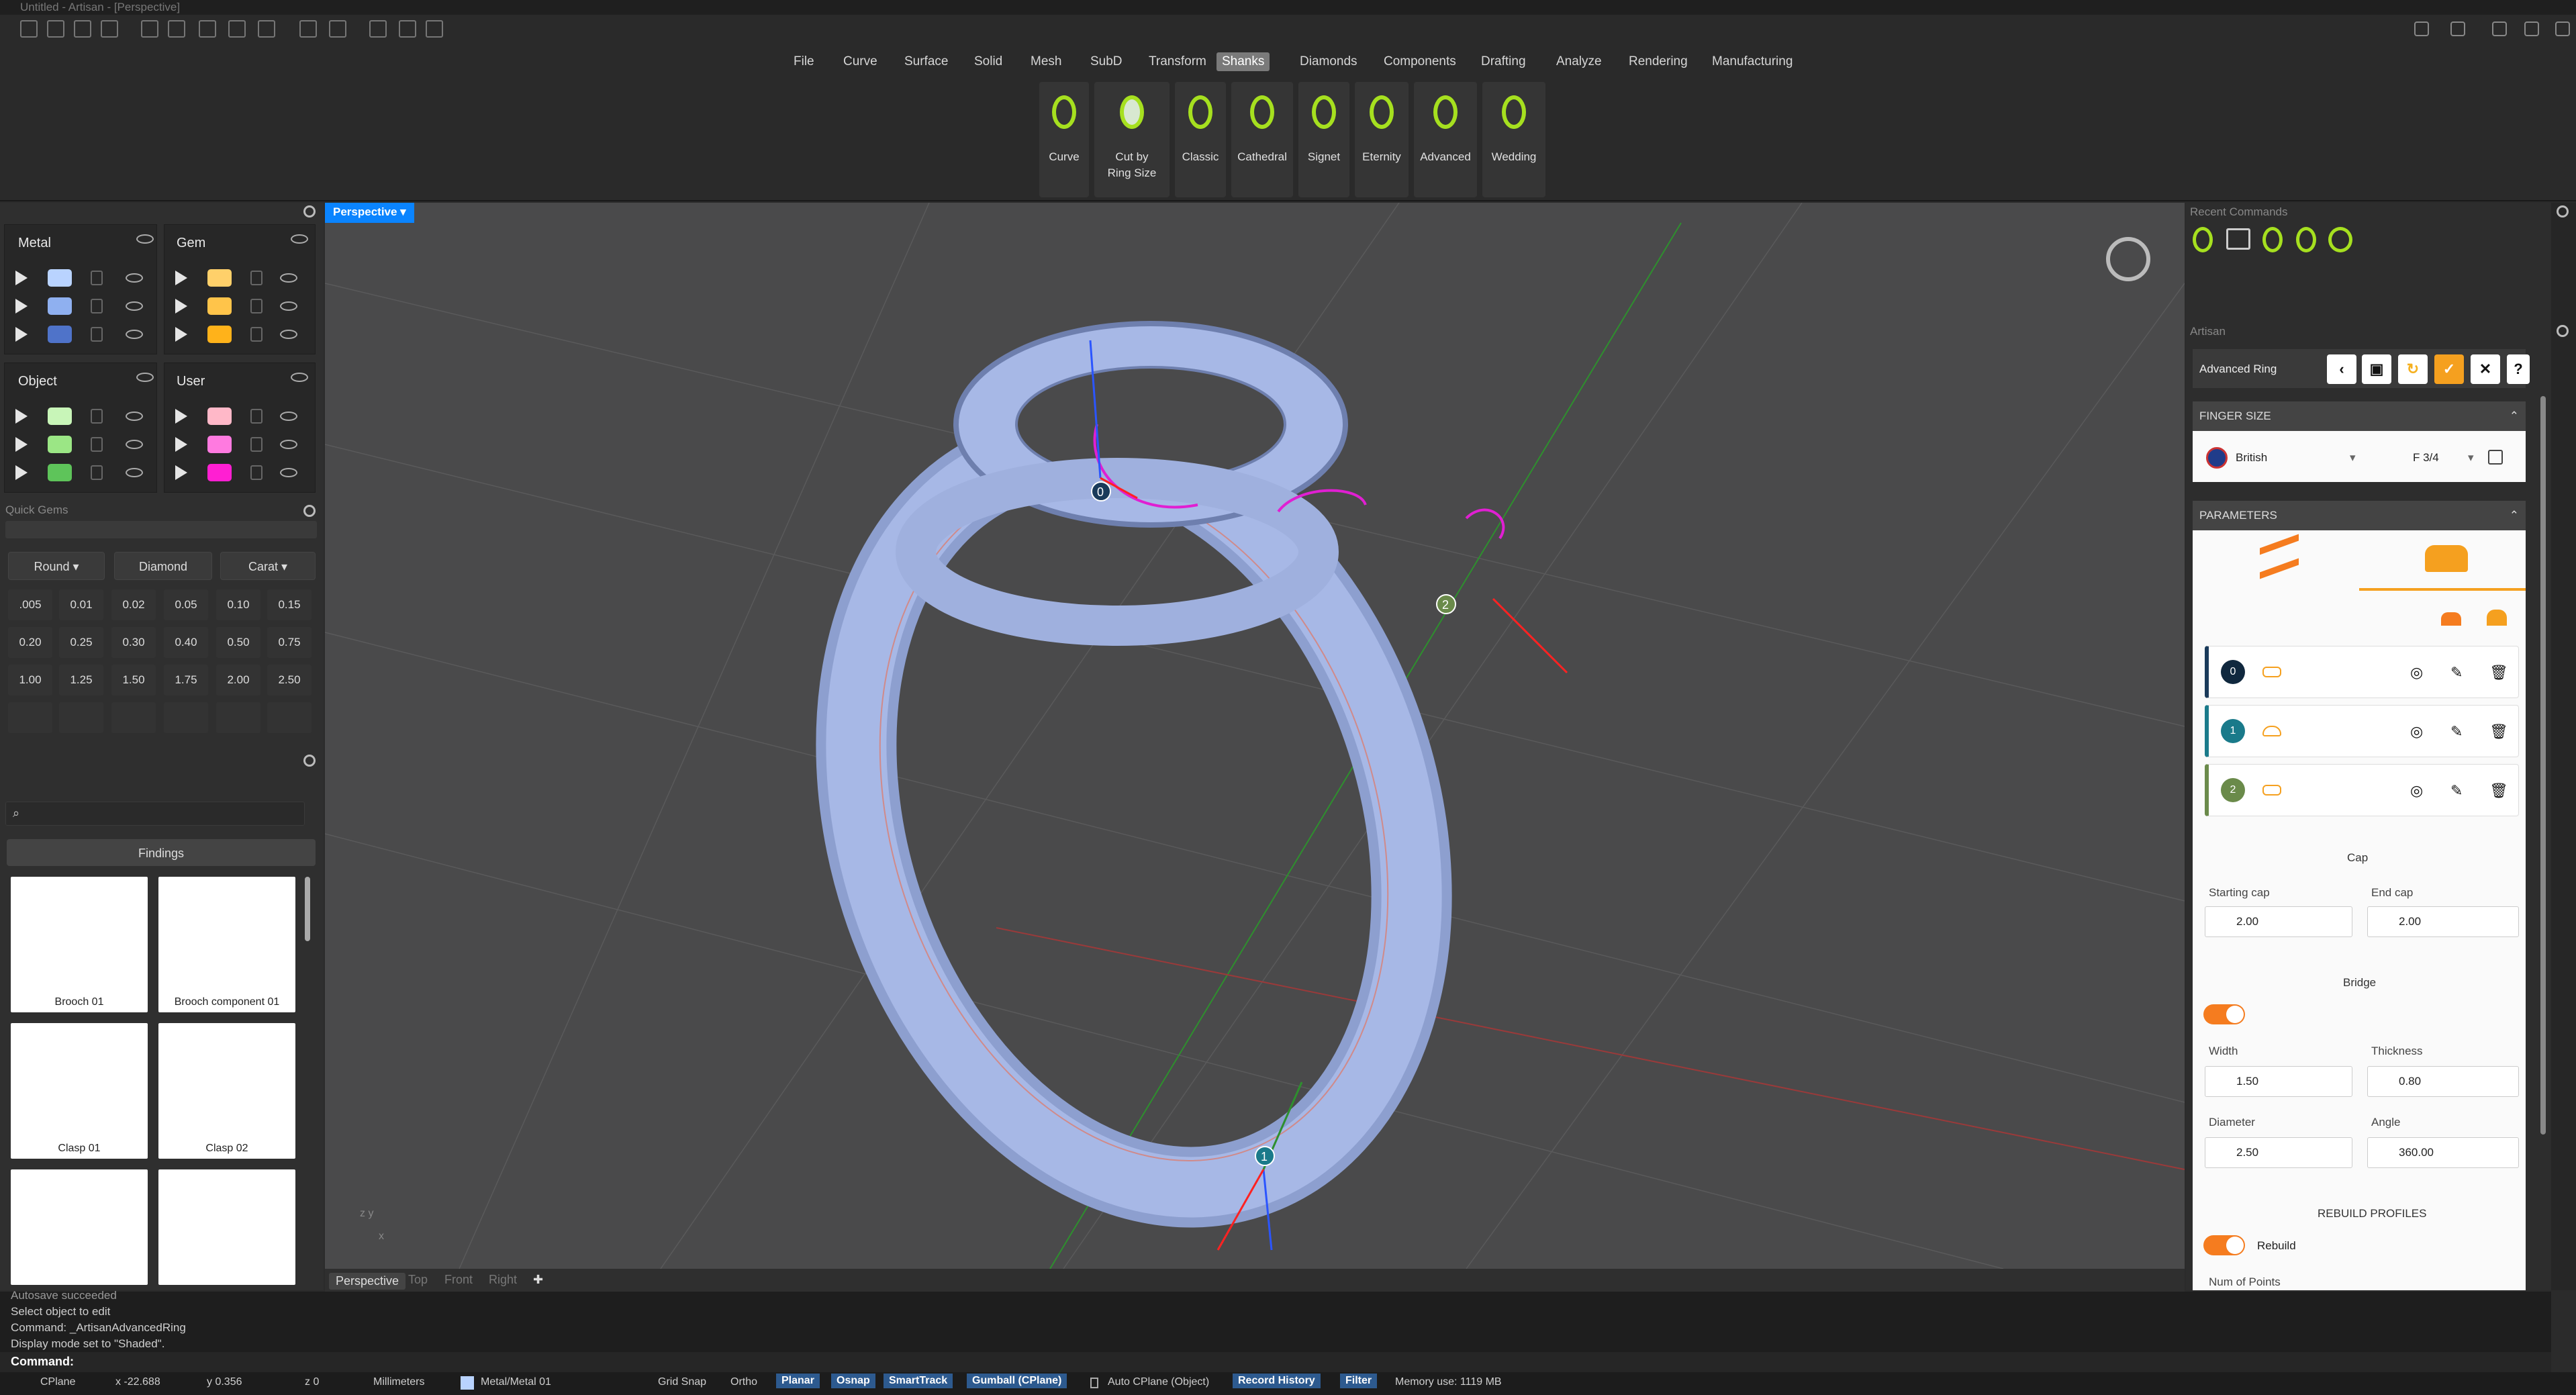 Image resolution: width=2576 pixels, height=1395 pixels. I want to click on link-icon, so click(337, 29).